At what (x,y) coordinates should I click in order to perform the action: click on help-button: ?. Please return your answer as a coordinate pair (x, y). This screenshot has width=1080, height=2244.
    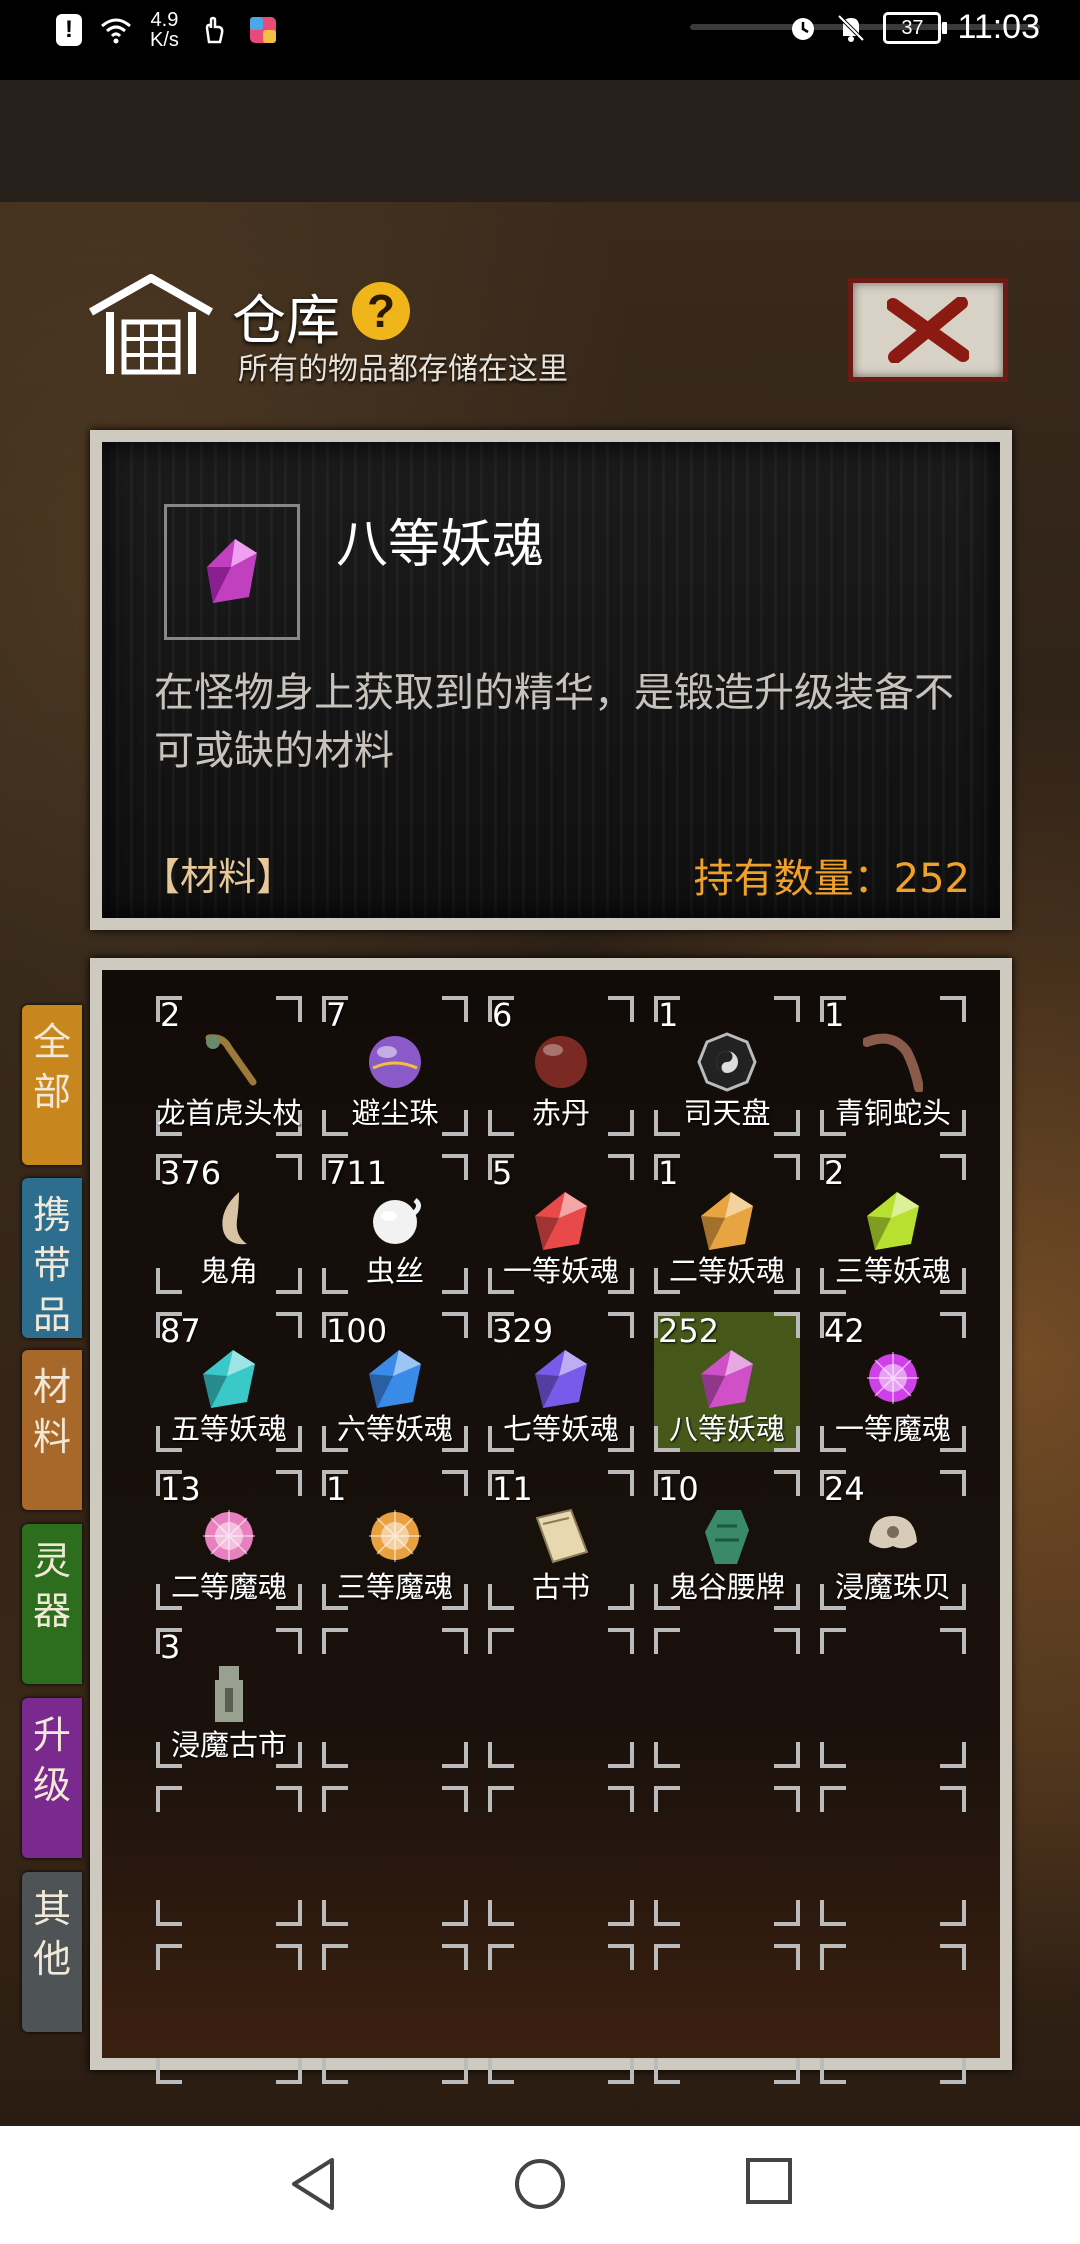
    Looking at the image, I should click on (381, 311).